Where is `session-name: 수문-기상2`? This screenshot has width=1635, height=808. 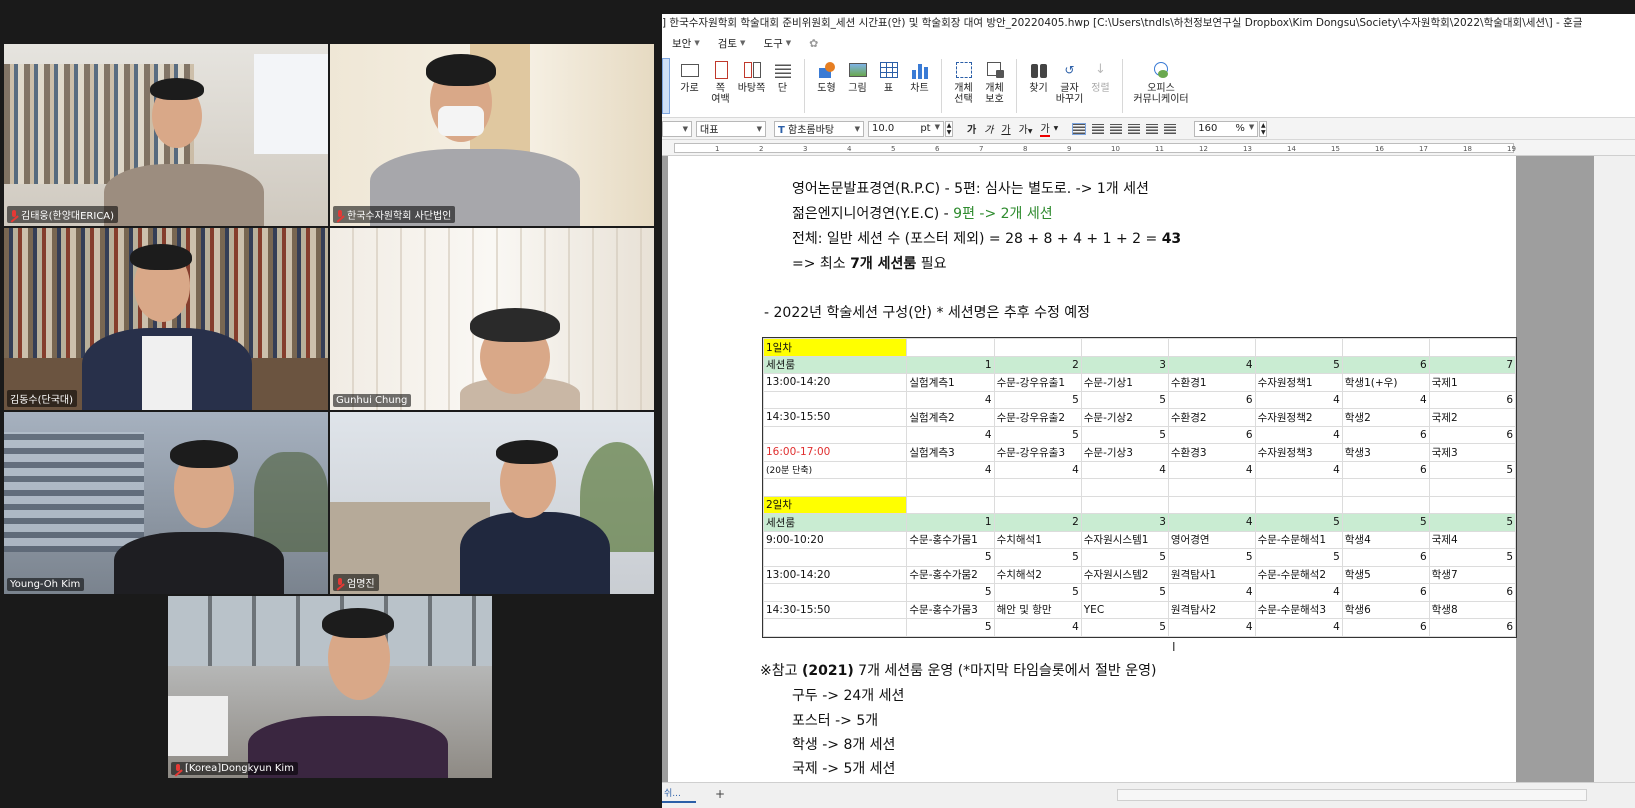
session-name: 수문-기상2 is located at coordinates (1124, 417).